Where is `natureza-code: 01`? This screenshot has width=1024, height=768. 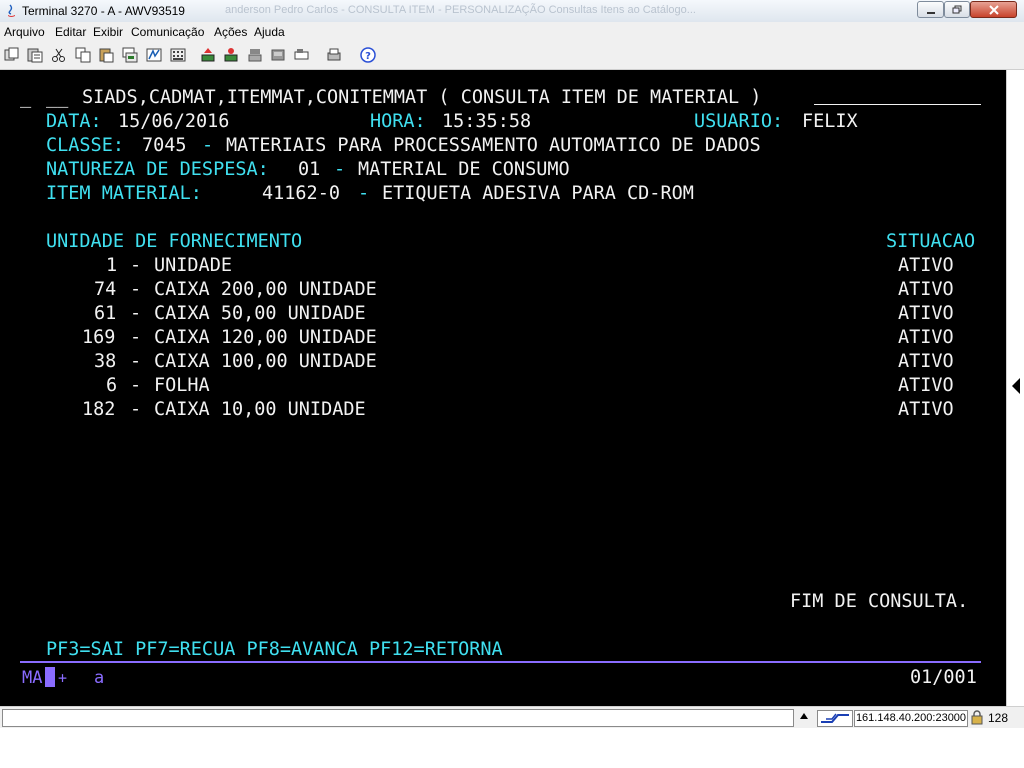 natureza-code: 01 is located at coordinates (309, 169).